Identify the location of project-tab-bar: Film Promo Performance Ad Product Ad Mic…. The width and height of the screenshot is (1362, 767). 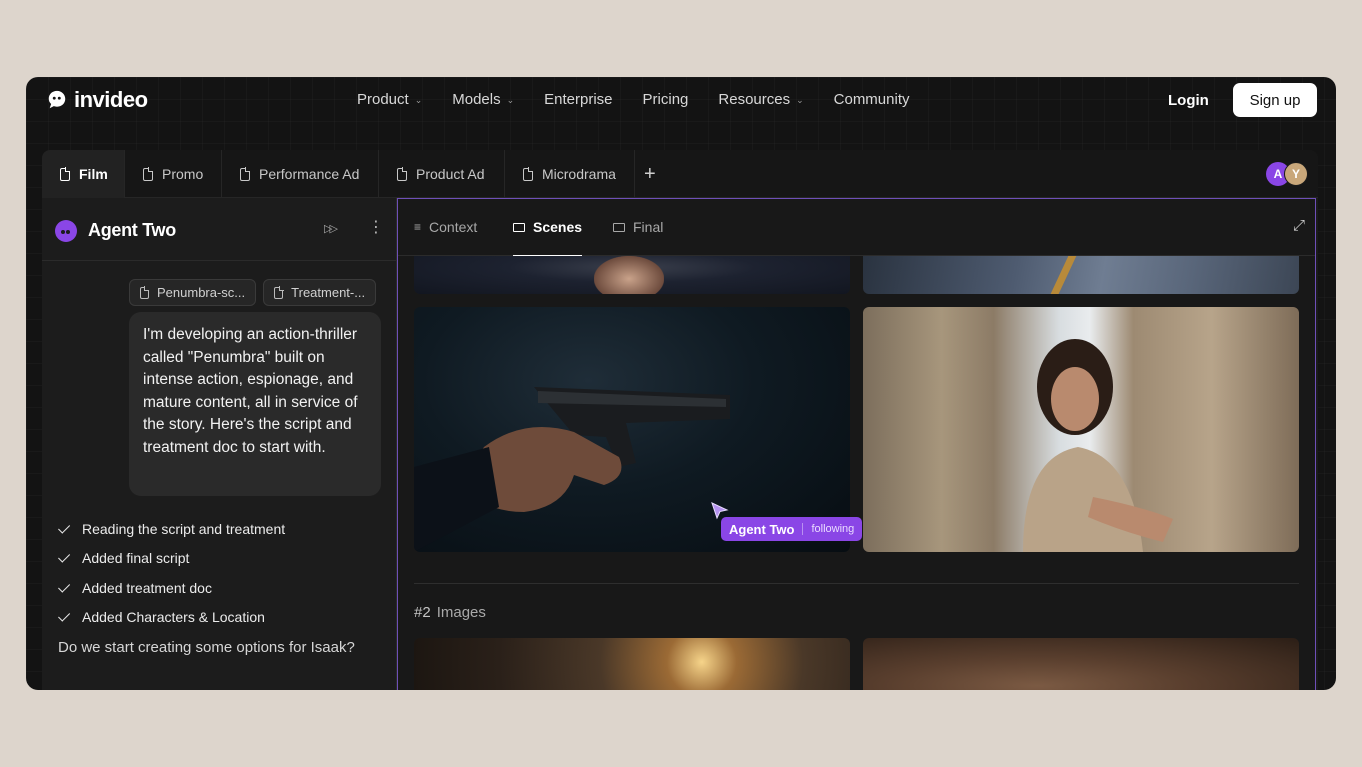
(680, 174).